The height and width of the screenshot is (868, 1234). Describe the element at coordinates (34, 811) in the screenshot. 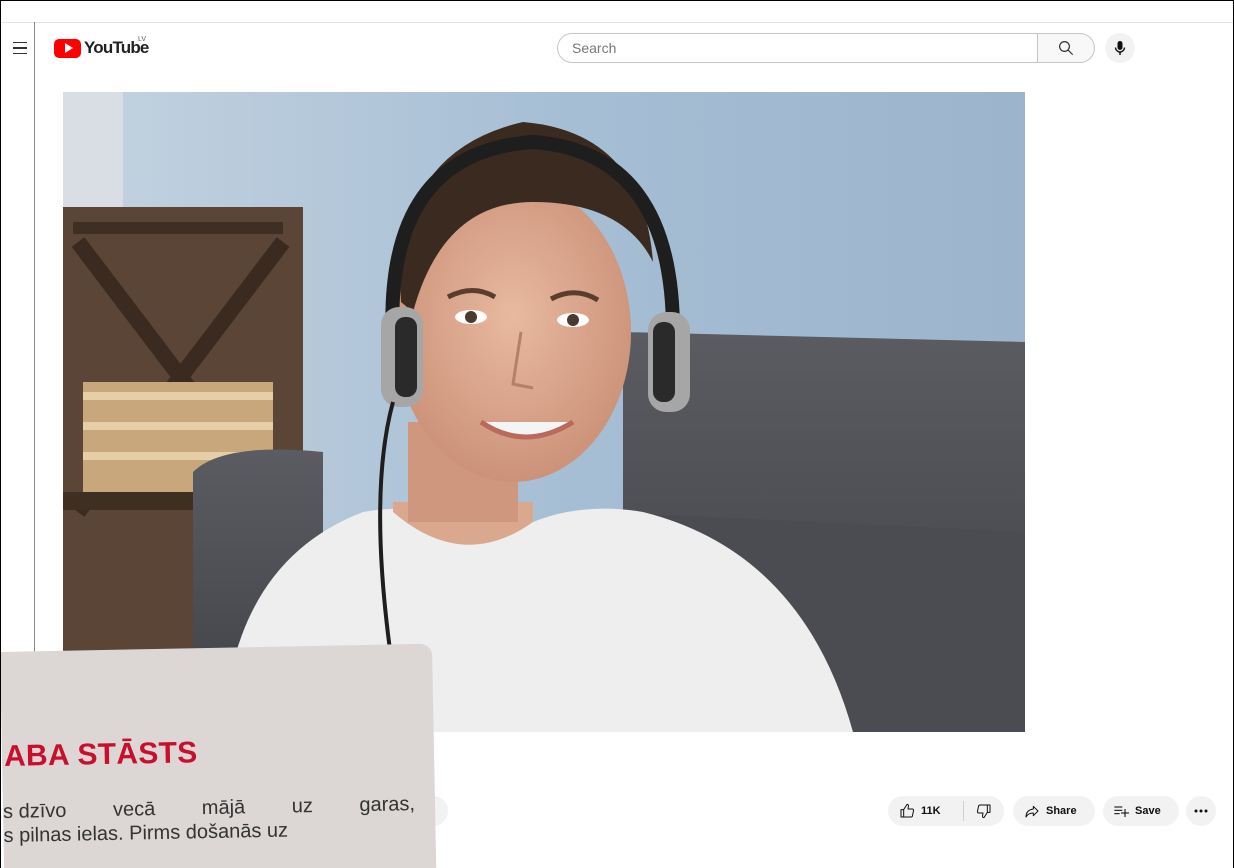

I see `story-line-1-part-1: s dzīvo` at that location.